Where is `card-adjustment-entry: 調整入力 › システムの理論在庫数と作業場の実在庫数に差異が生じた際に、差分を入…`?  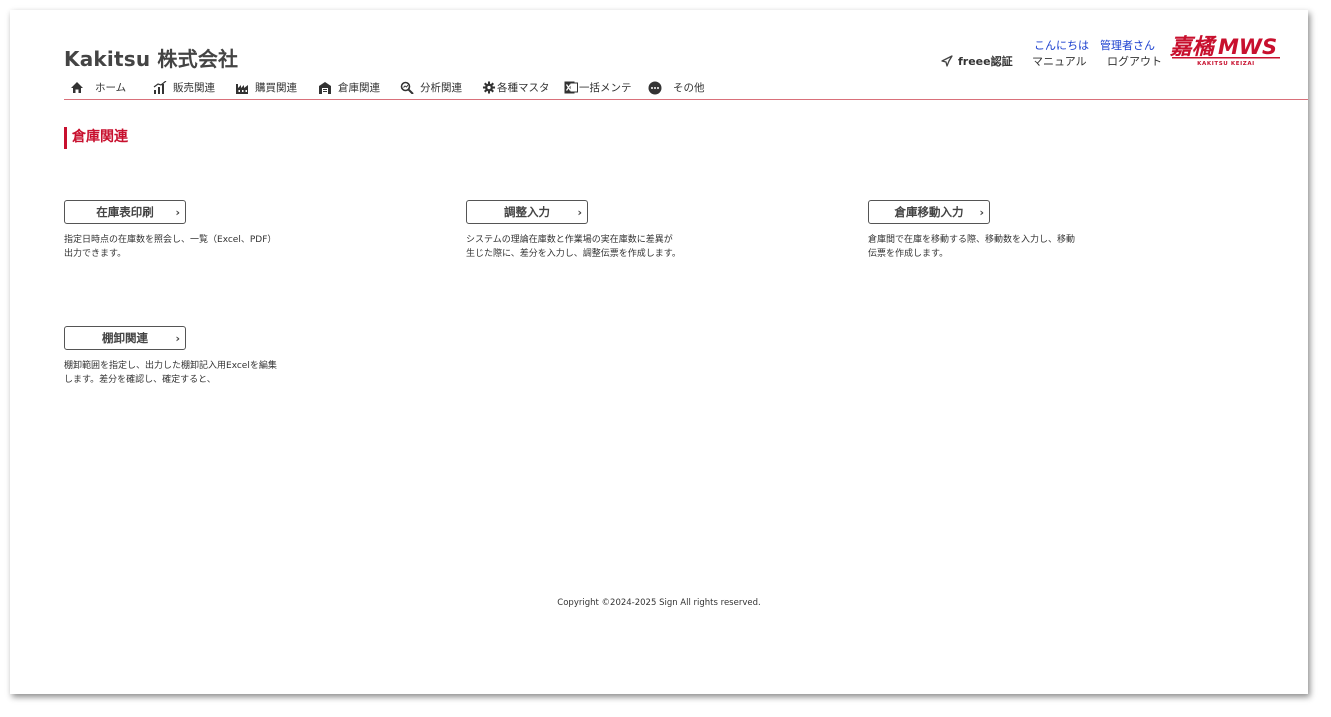 card-adjustment-entry: 調整入力 › システムの理論在庫数と作業場の実在庫数に差異が生じた際に、差分を入… is located at coordinates (581, 230).